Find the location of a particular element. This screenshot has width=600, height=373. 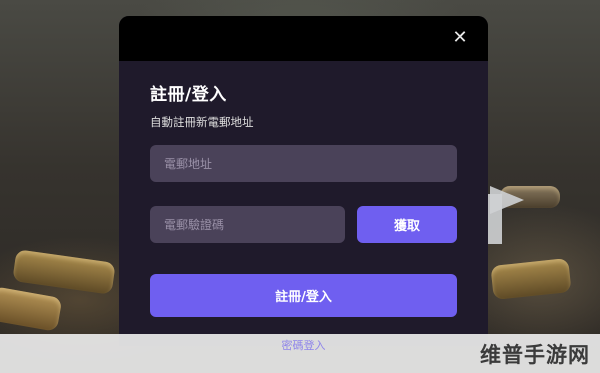

register-login-button: 註冊/登入 is located at coordinates (303, 295).